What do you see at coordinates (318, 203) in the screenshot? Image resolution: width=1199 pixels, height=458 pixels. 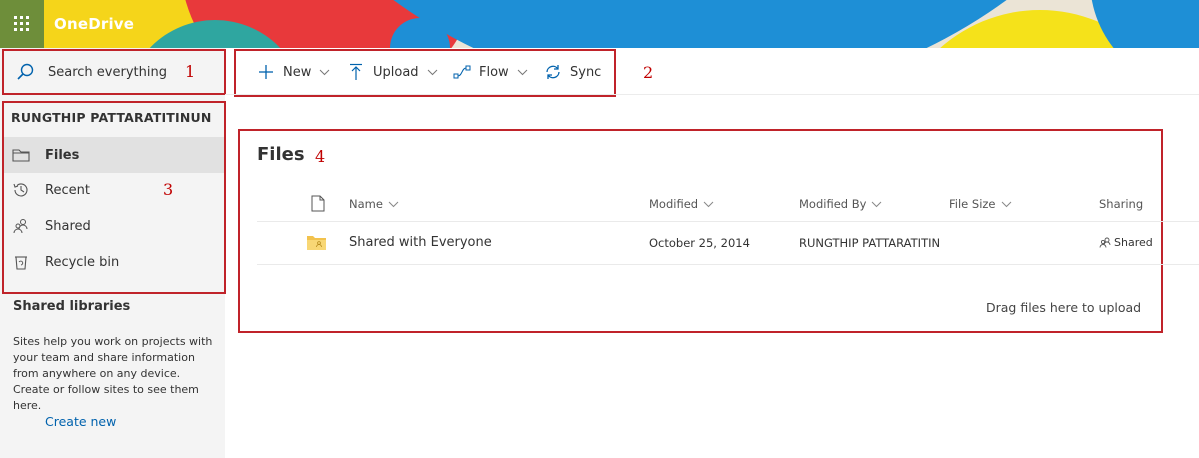 I see `file-type-icon` at bounding box center [318, 203].